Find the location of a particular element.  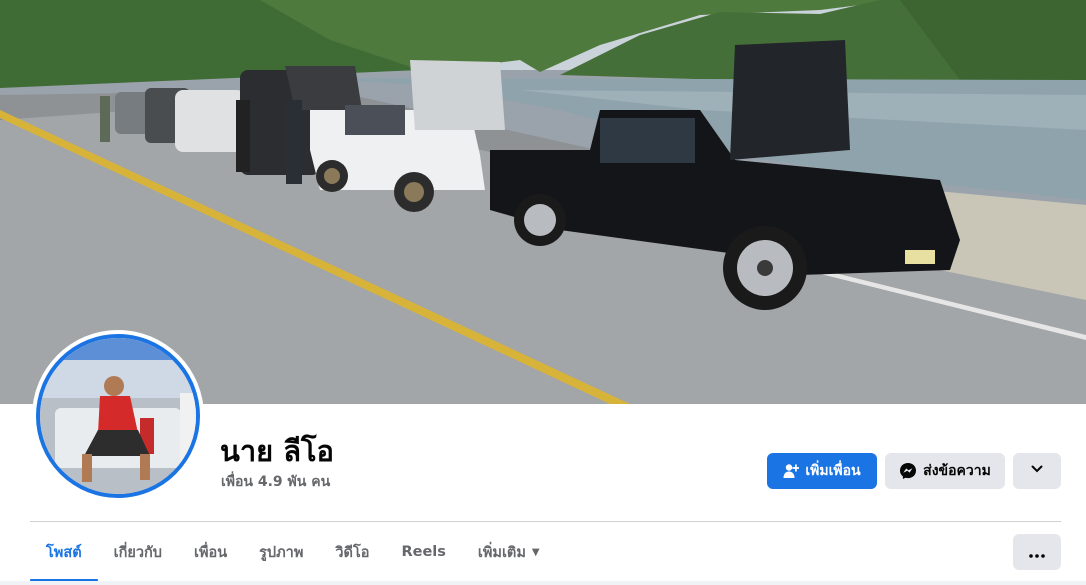

tab-label: เกี่ยวกับ is located at coordinates (137, 552).